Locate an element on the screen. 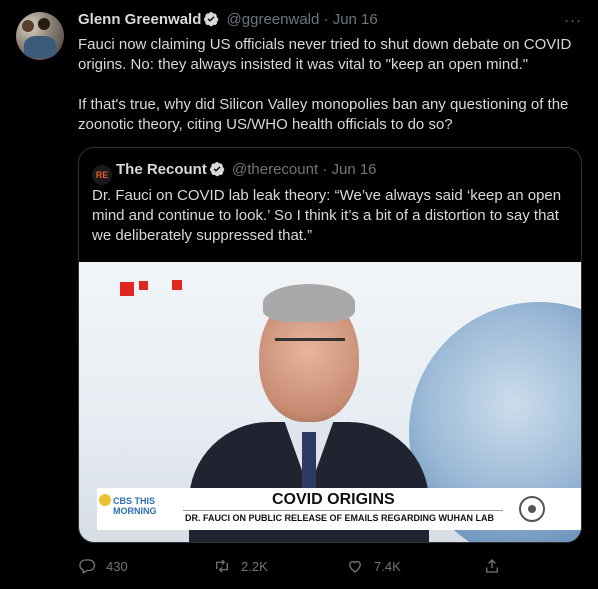 The height and width of the screenshot is (589, 598). cbs-this-morning-logo: CBS THIS MORNING is located at coordinates (134, 510).